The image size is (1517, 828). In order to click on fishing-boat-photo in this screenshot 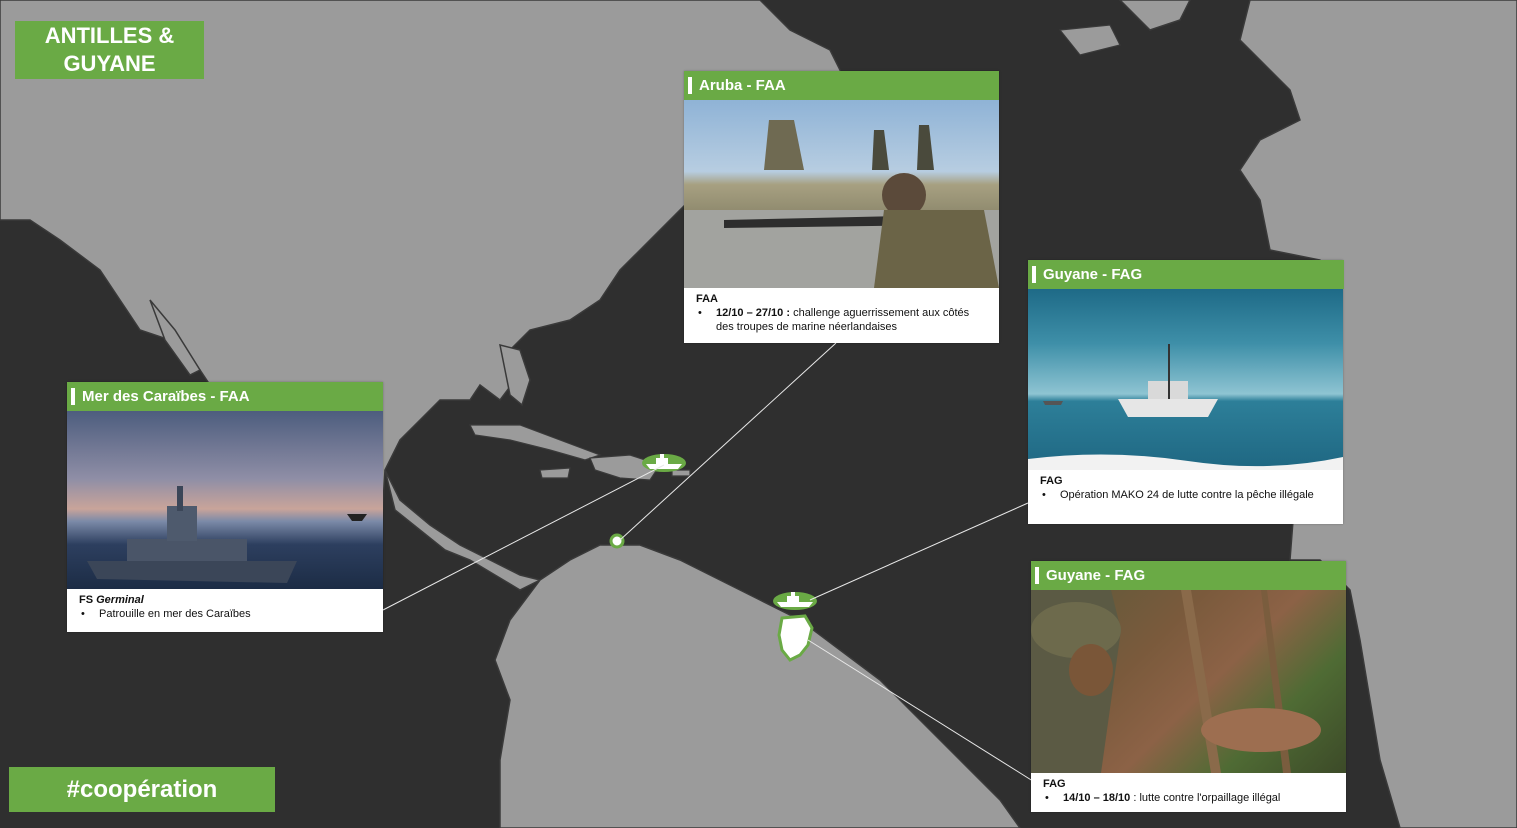, I will do `click(1185, 379)`.